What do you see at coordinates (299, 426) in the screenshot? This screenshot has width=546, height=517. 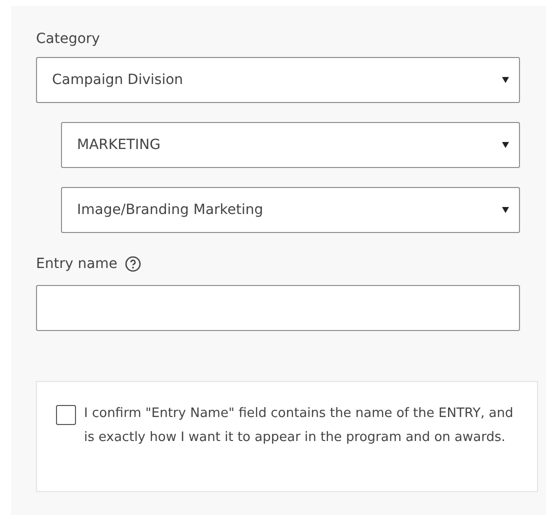 I see `confirm-text: I confirm "Entry Name" field contains the name of the ENTRY, and is exactly how I want it to appear in the program and on awards.` at bounding box center [299, 426].